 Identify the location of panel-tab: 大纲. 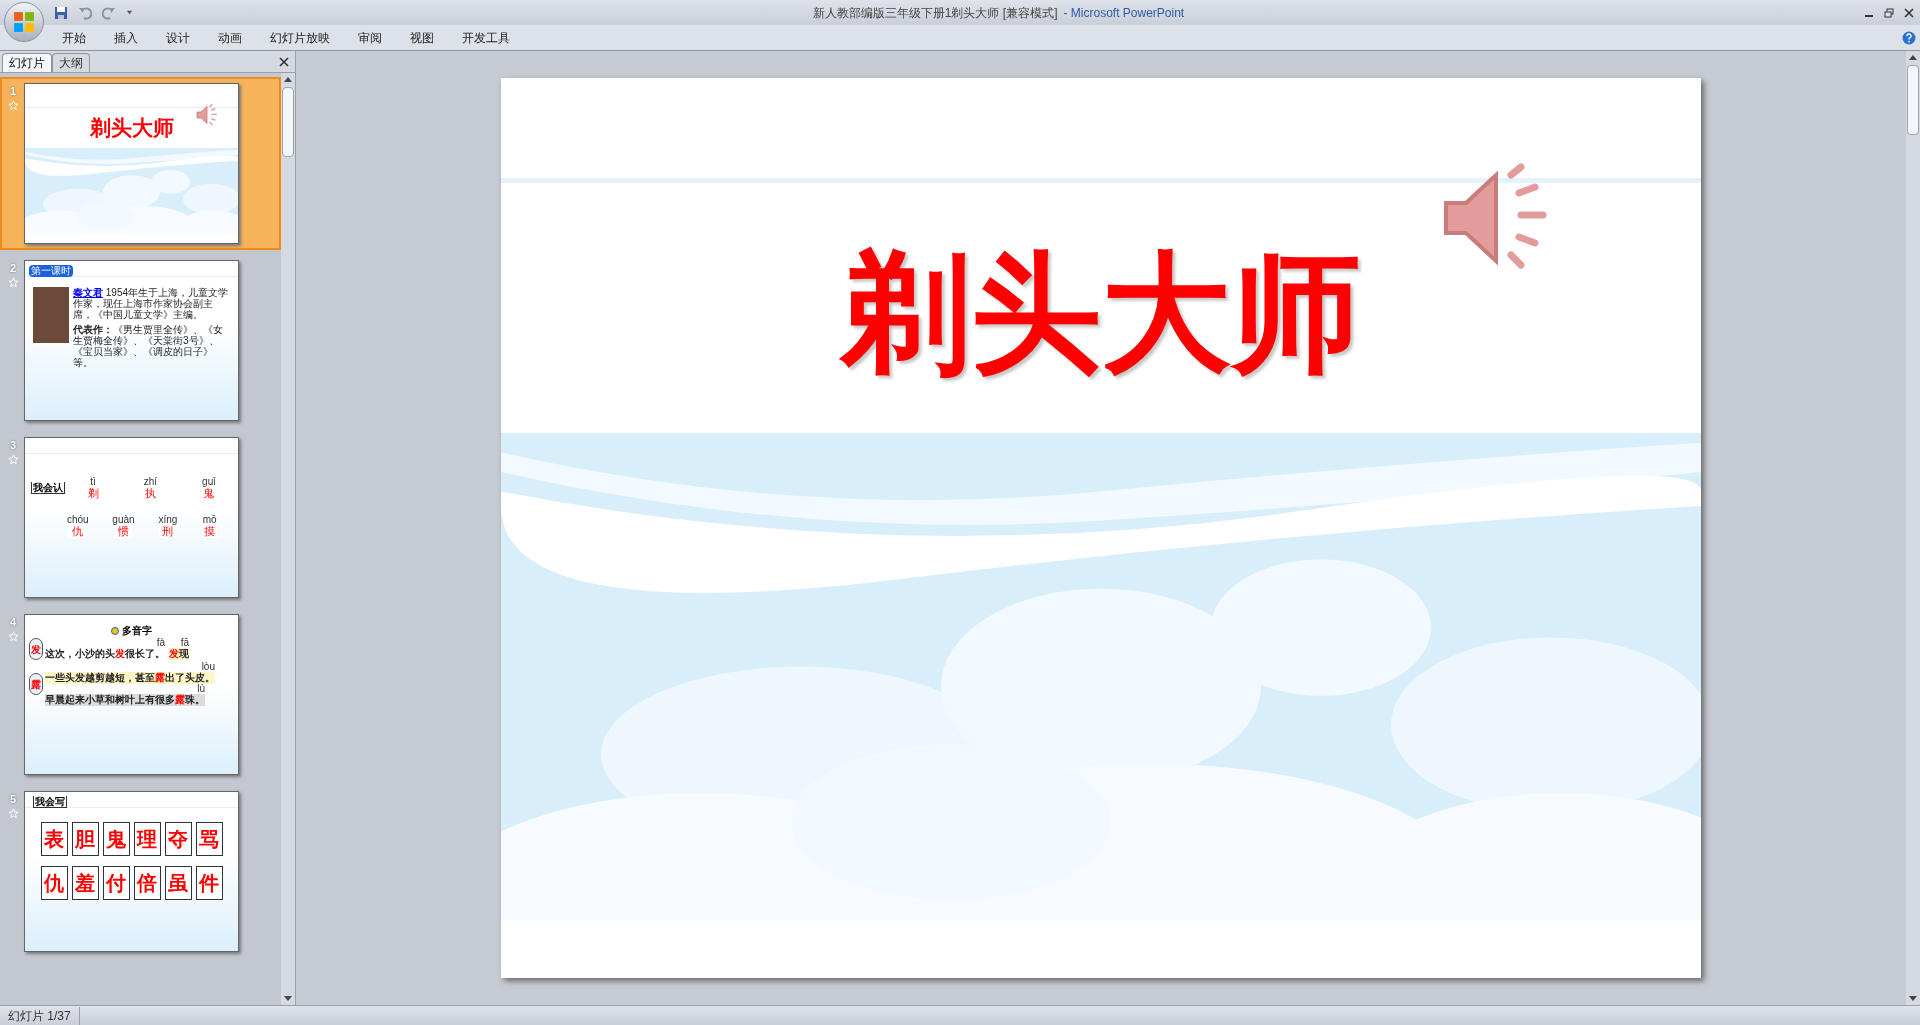
(71, 62).